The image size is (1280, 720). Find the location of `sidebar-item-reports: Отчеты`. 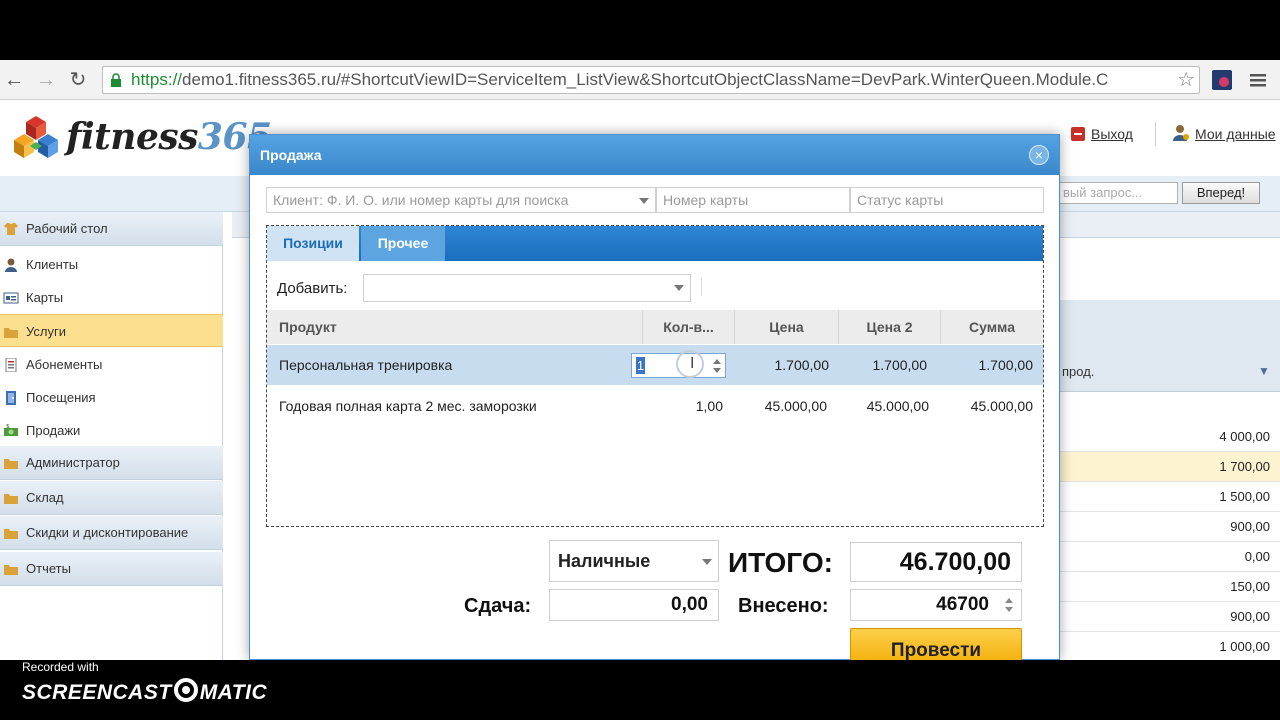

sidebar-item-reports: Отчеты is located at coordinates (111, 569).